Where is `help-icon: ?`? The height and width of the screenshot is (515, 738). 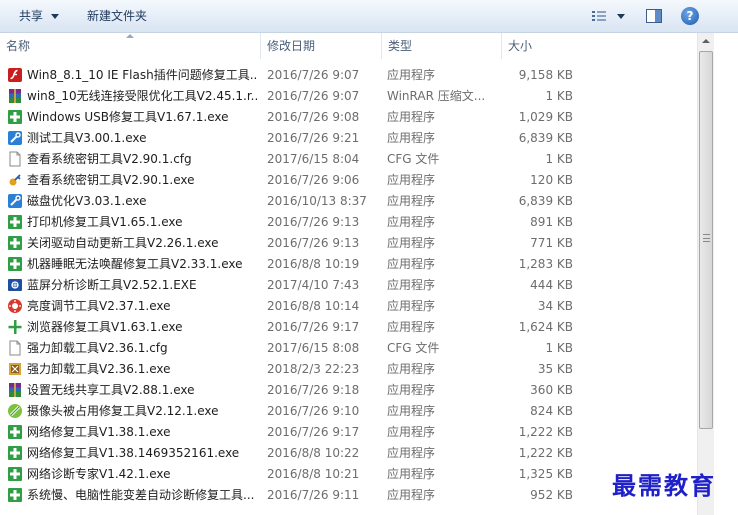 help-icon: ? is located at coordinates (690, 16).